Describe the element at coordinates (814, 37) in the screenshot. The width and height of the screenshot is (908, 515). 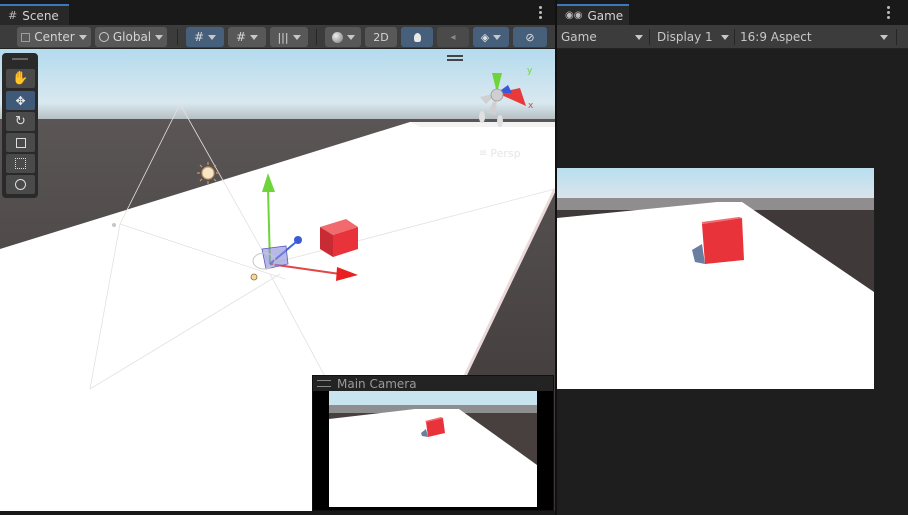
I see `aspect-dropdown: 16:9 Aspect` at that location.